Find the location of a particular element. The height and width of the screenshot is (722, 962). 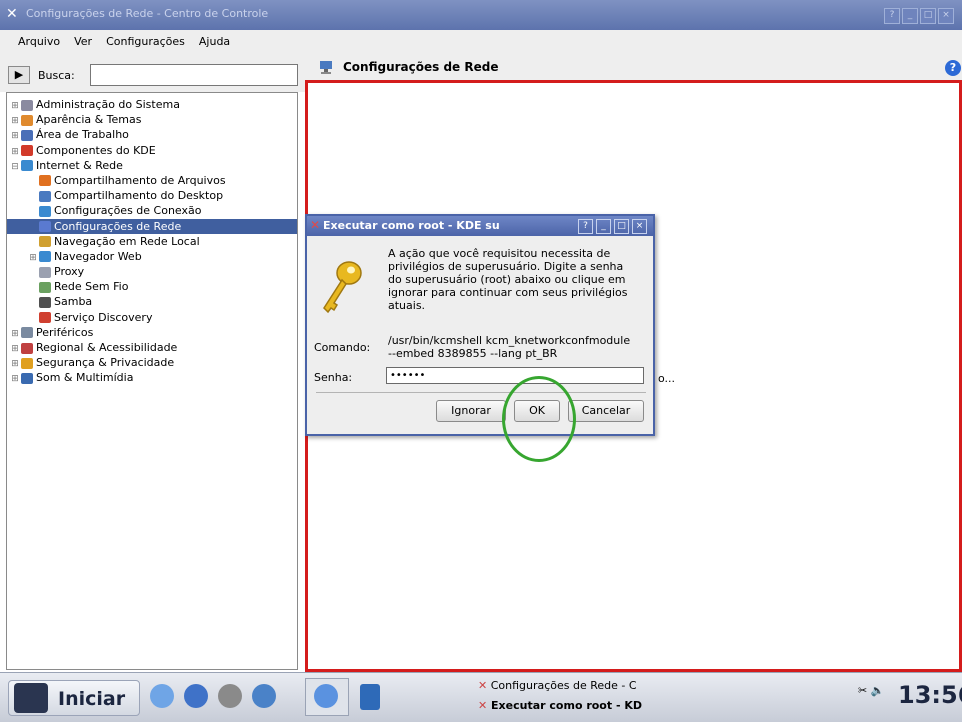

browser-icon is located at coordinates (196, 696).